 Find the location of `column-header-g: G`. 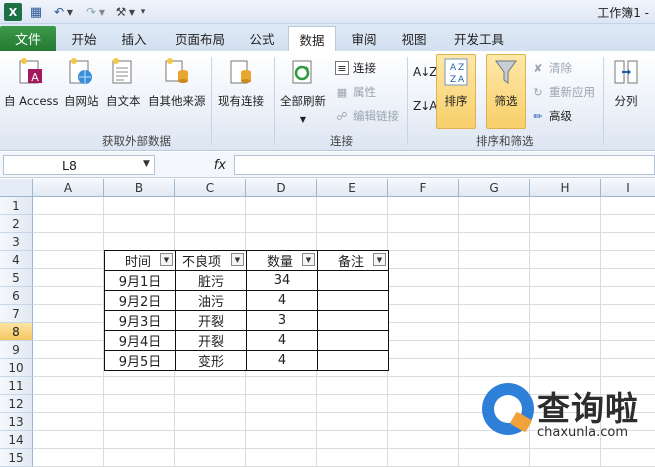

column-header-g: G is located at coordinates (494, 188).